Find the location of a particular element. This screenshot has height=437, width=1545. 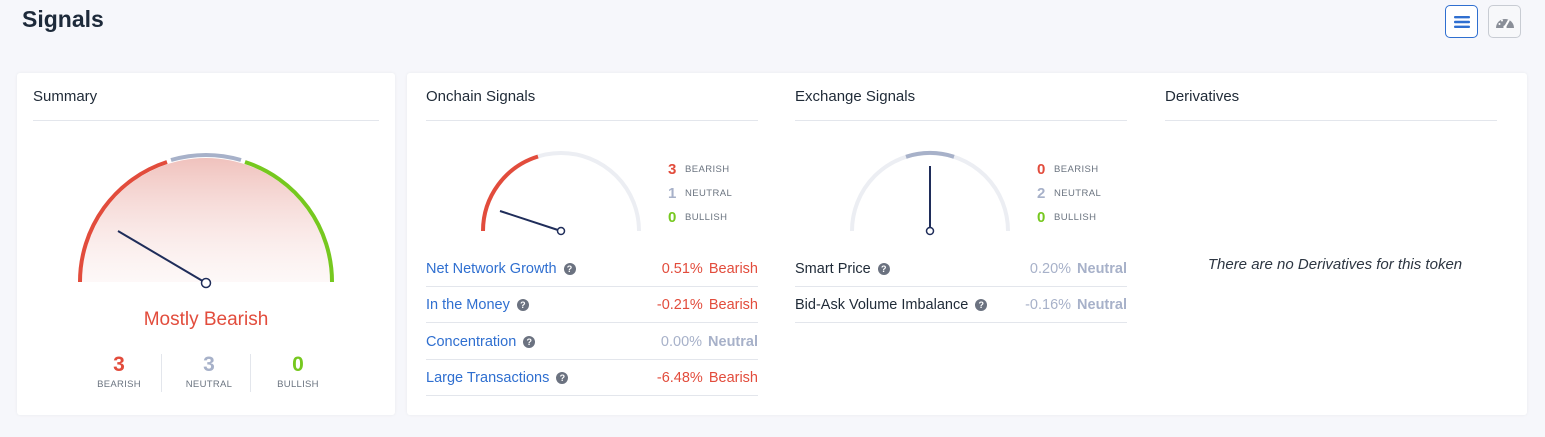

onchain-row: Net Network Growth? 0.51% Bearish is located at coordinates (592, 269).